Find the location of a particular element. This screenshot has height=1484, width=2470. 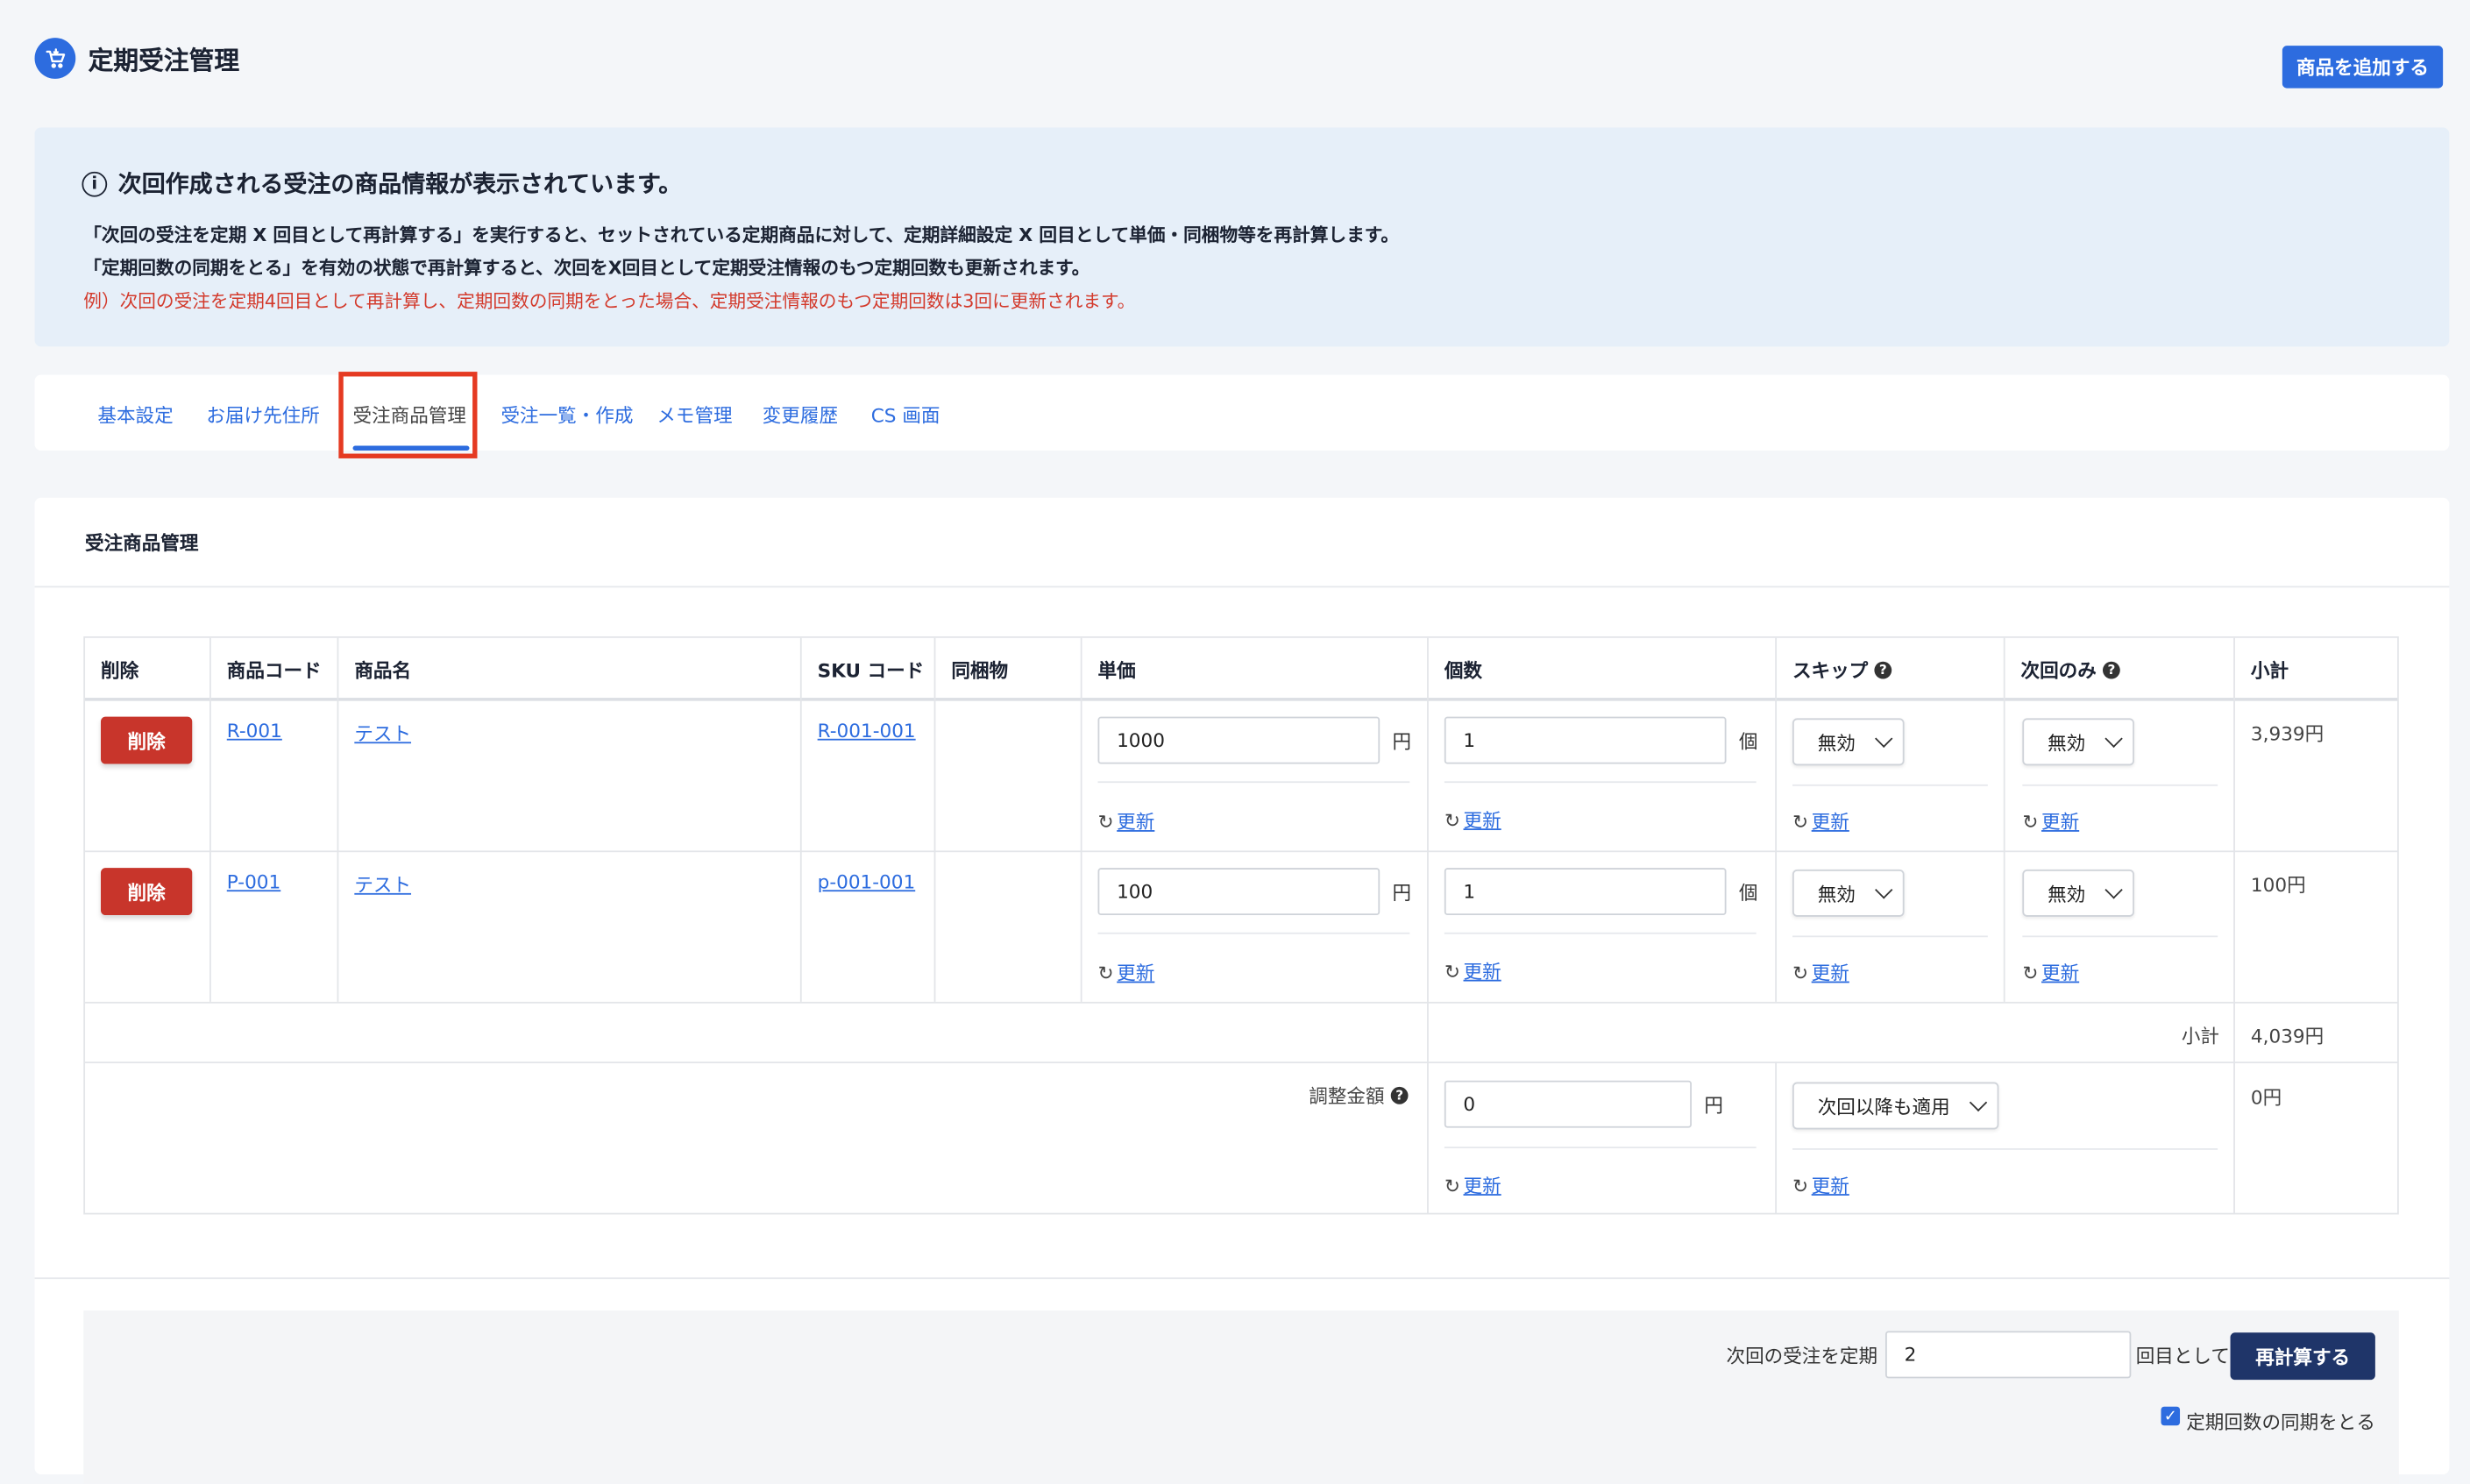

tab-order-list: 受注一覧・作成 is located at coordinates (566, 415).